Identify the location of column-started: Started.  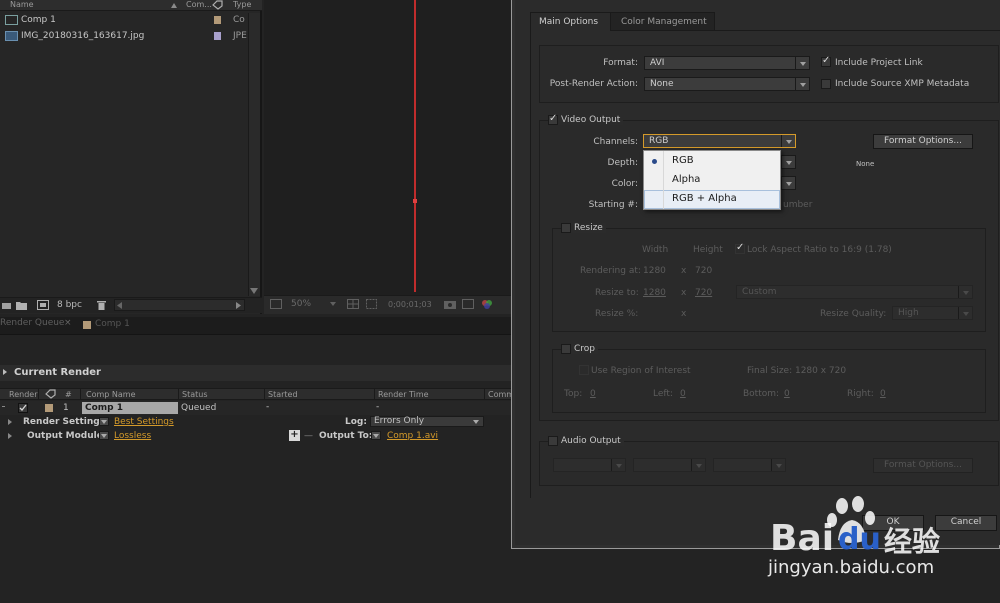
(283, 394).